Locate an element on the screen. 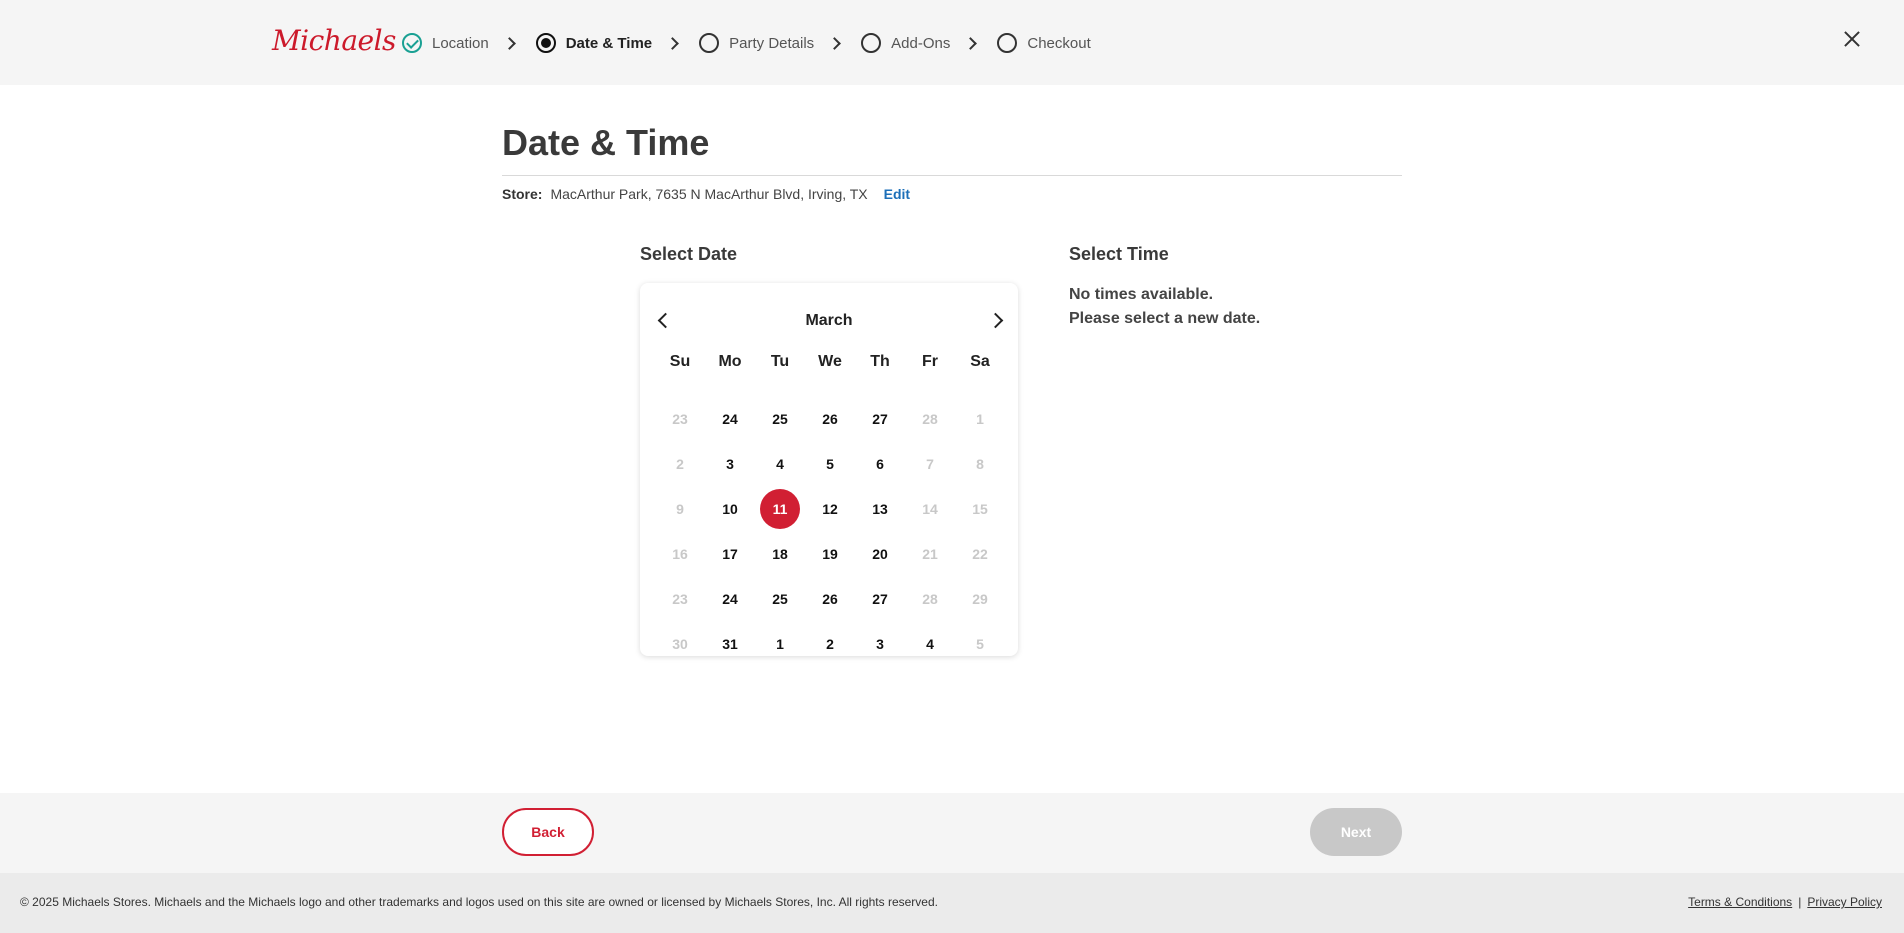 The image size is (1904, 933). day-number: 7 is located at coordinates (930, 463).